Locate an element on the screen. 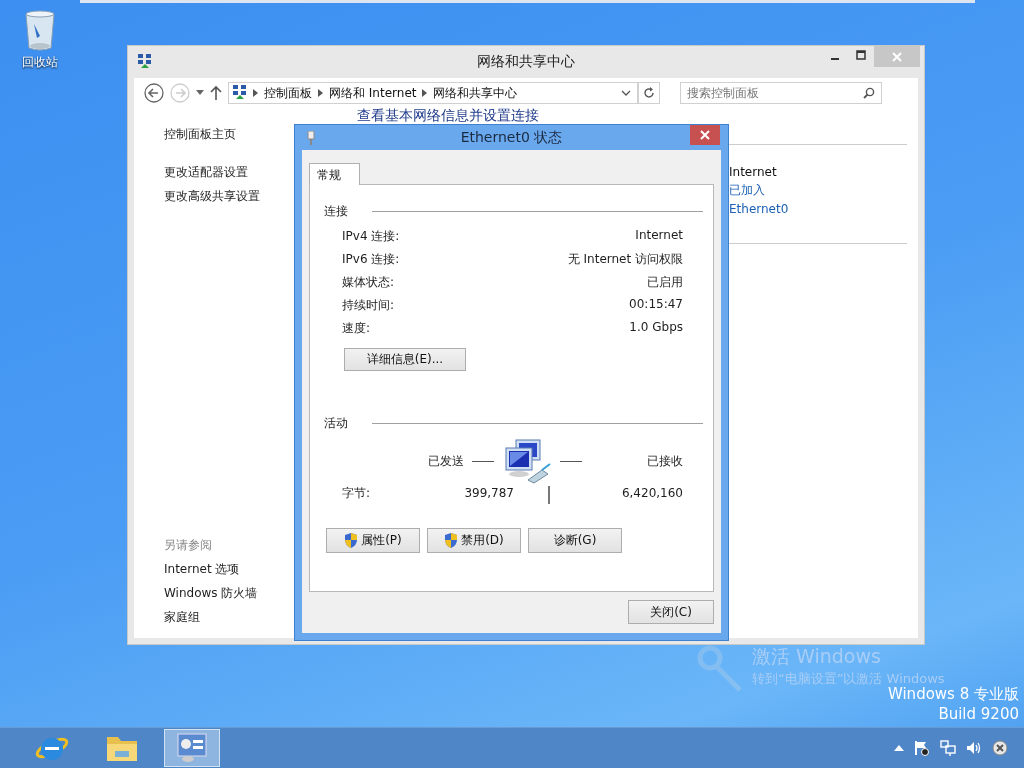 The width and height of the screenshot is (1024, 768). flag-icon is located at coordinates (922, 748).